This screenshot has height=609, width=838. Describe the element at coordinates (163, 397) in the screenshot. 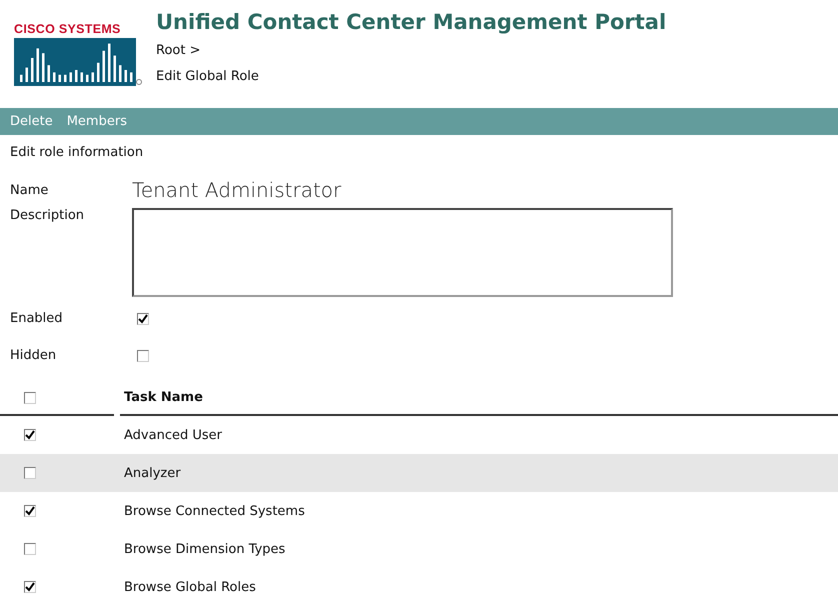

I see `column-header: Task Name` at that location.